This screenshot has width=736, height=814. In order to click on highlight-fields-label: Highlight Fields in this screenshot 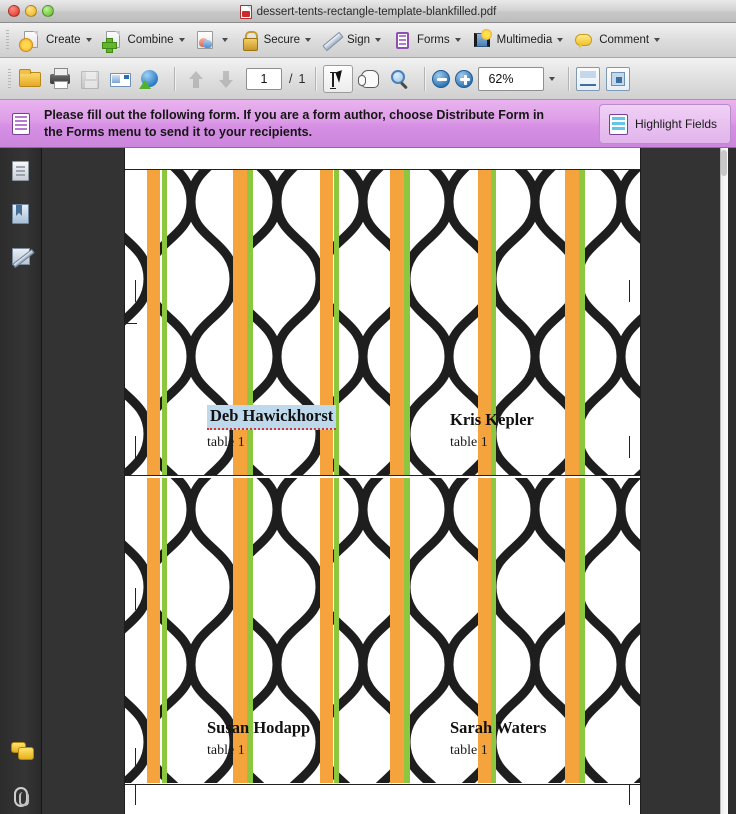, I will do `click(676, 124)`.